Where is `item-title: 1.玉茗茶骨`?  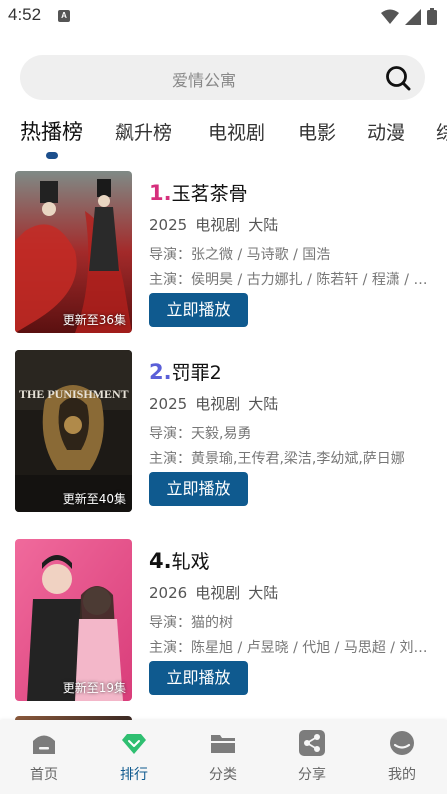 item-title: 1.玉茗茶骨 is located at coordinates (198, 192).